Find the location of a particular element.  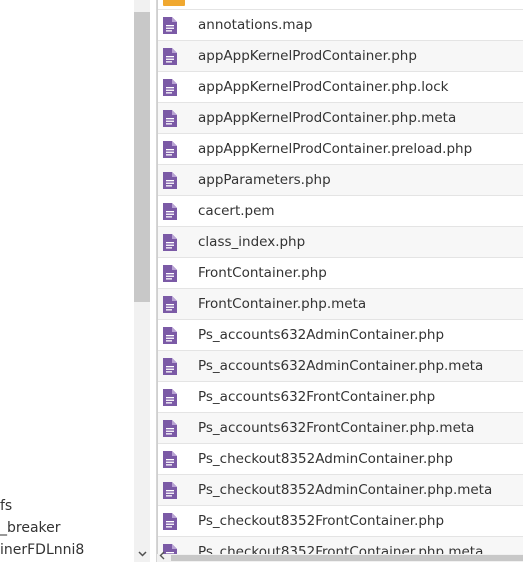

file-row: appAppKernelProdContainer.php.lock is located at coordinates (340, 87).